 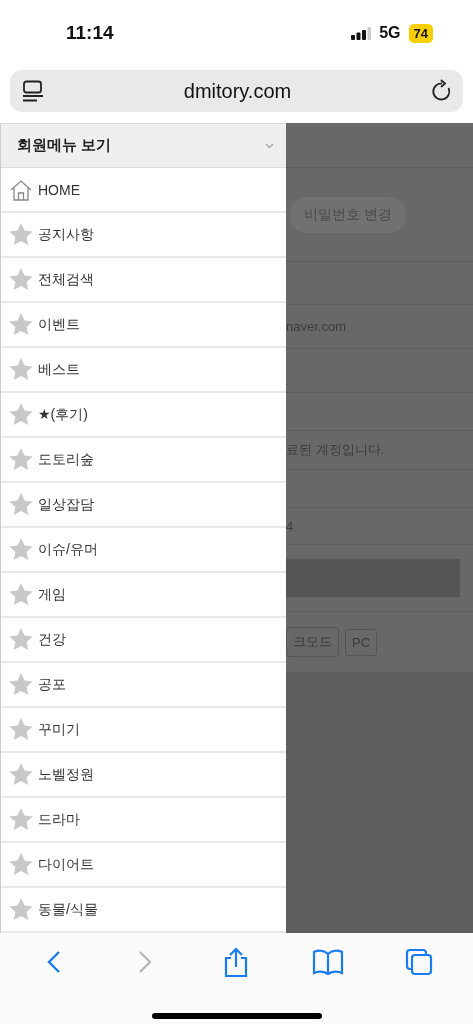 What do you see at coordinates (90, 33) in the screenshot?
I see `status-time: 11:14` at bounding box center [90, 33].